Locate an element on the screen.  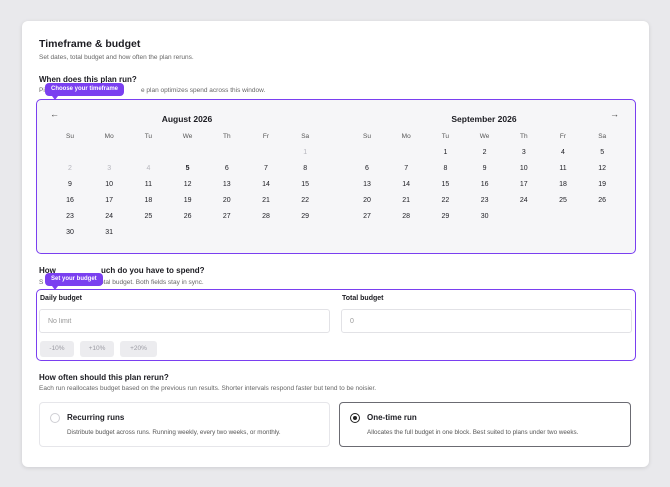
page-title: Timeframe & budget is located at coordinates (90, 44).